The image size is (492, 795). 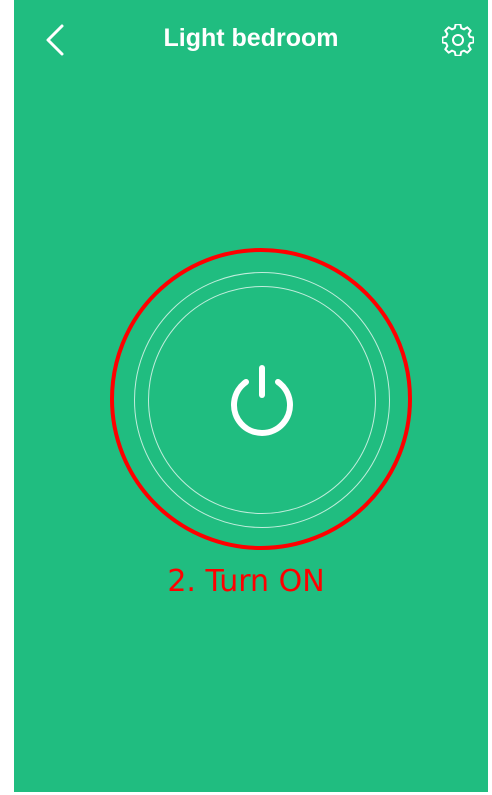 I want to click on top-app-bar: Light bedroom, so click(x=251, y=39).